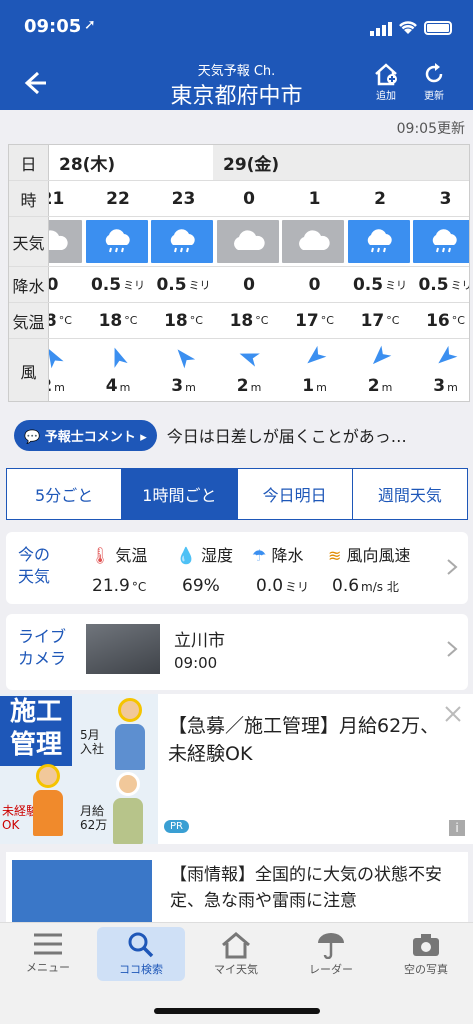 The height and width of the screenshot is (1024, 473). Describe the element at coordinates (441, 320) in the screenshot. I see `temp-cell: 16 °C` at that location.